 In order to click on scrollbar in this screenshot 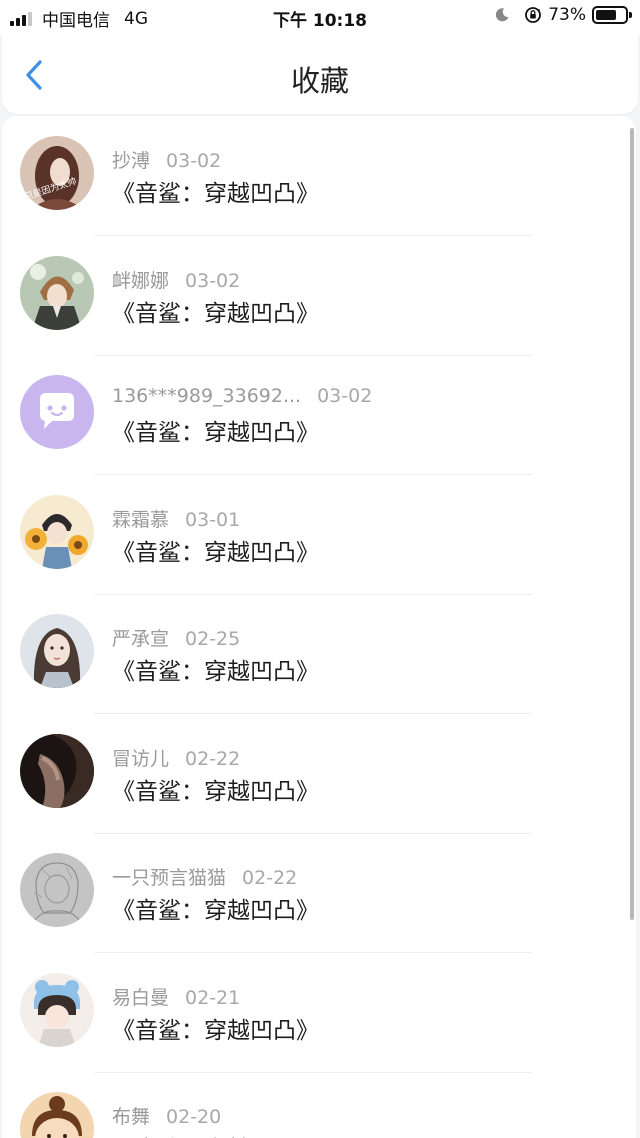, I will do `click(632, 524)`.